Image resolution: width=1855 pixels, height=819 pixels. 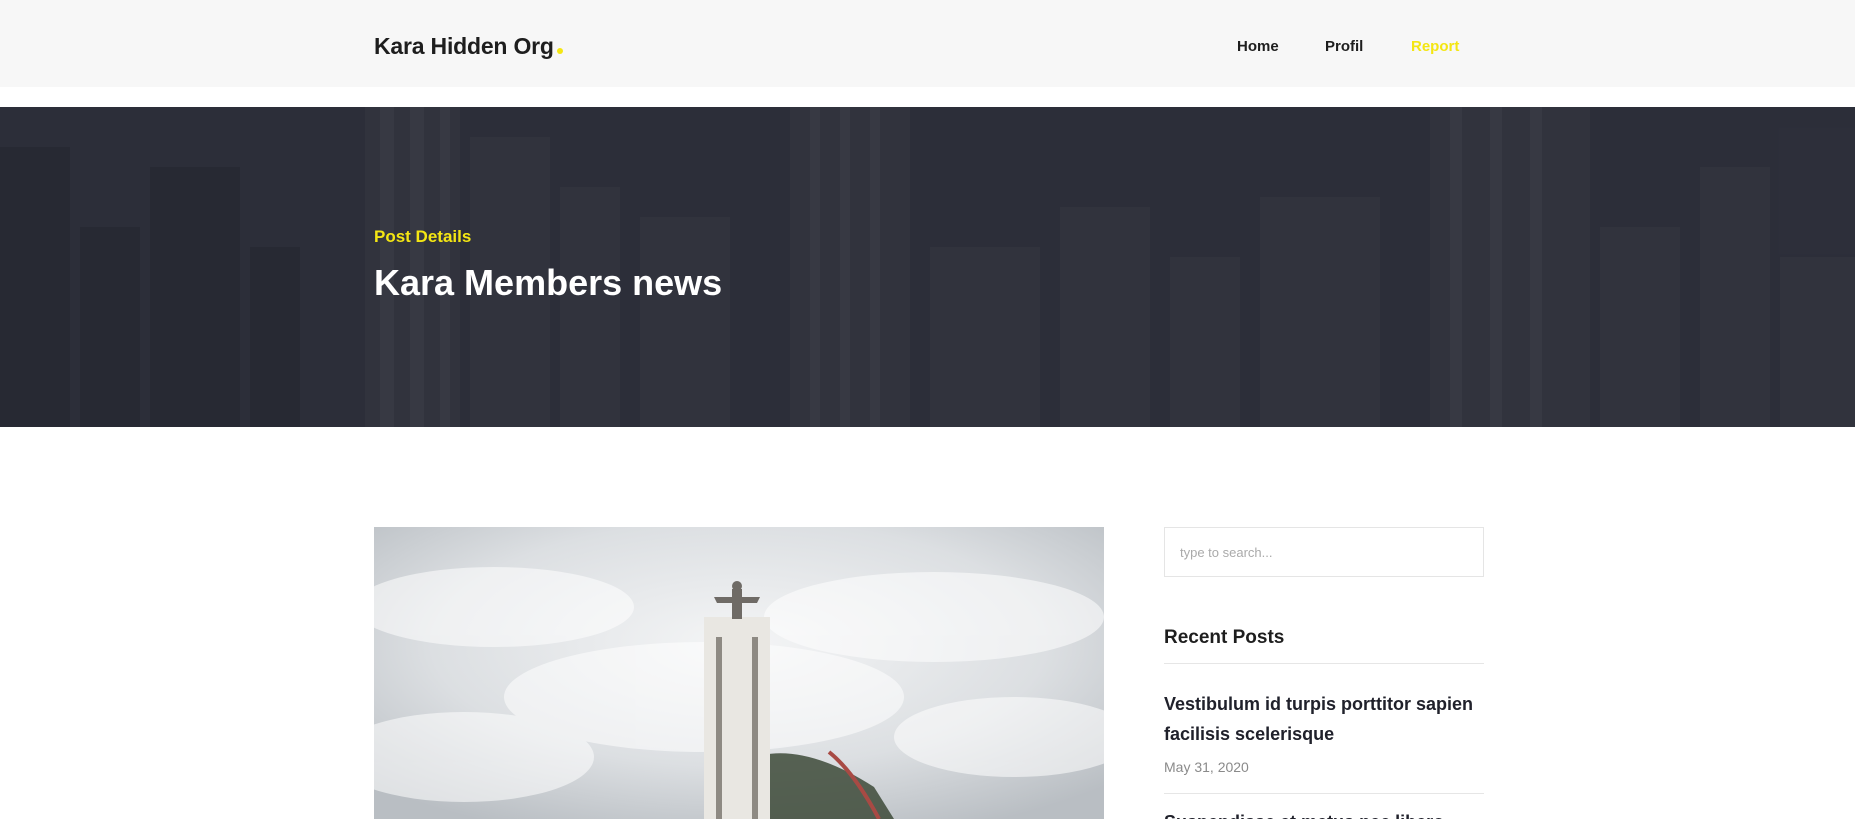 I want to click on page-title: Kara Members news, so click(x=548, y=282).